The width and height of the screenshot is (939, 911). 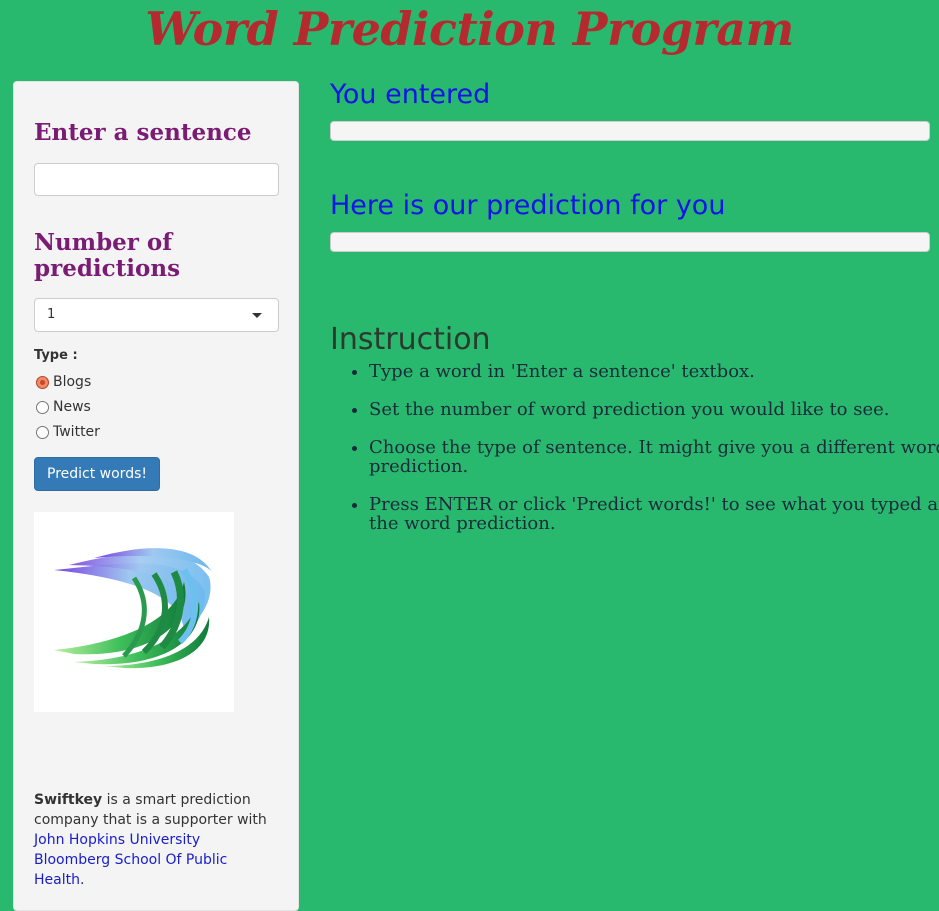 I want to click on swiftkey-logo-icon, so click(x=133, y=608).